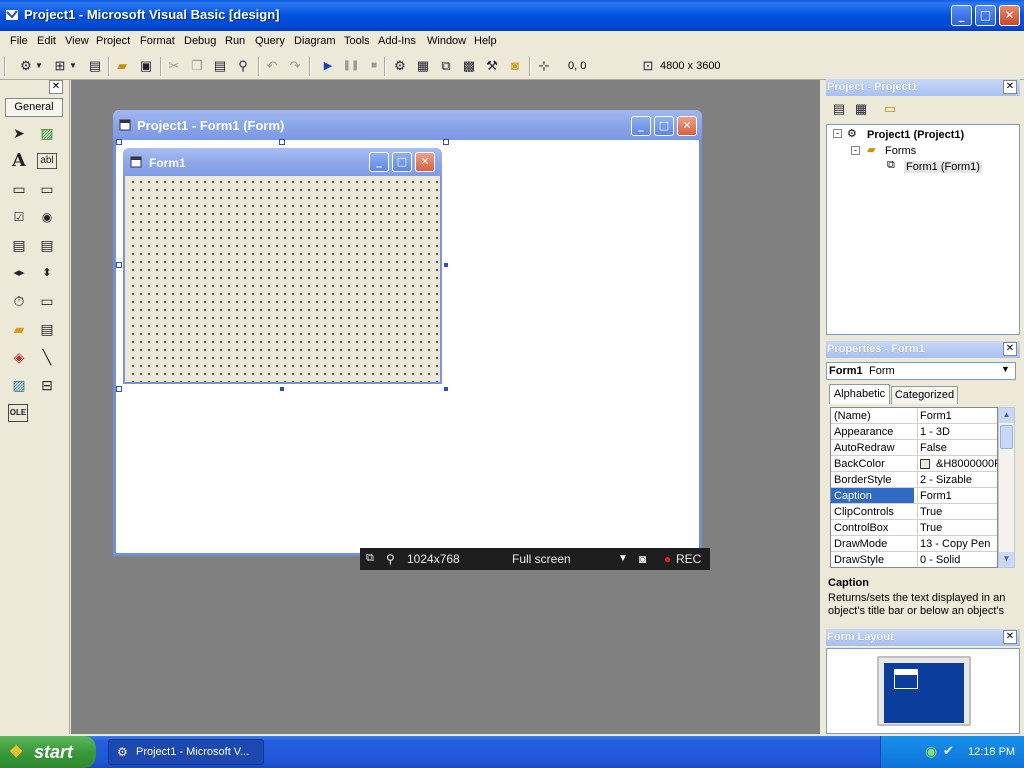 This screenshot has height=768, width=1024. Describe the element at coordinates (961, 15) in the screenshot. I see `minimize-button: _` at that location.